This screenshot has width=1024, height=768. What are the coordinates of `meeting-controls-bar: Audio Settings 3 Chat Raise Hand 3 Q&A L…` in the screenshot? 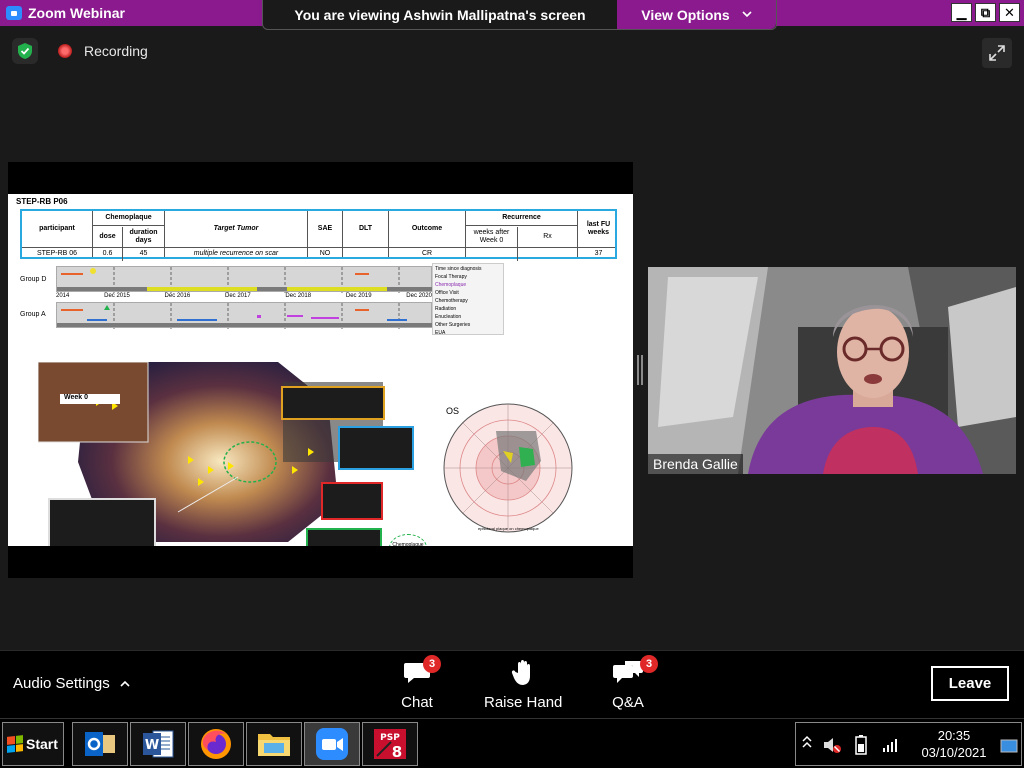 It's located at (512, 684).